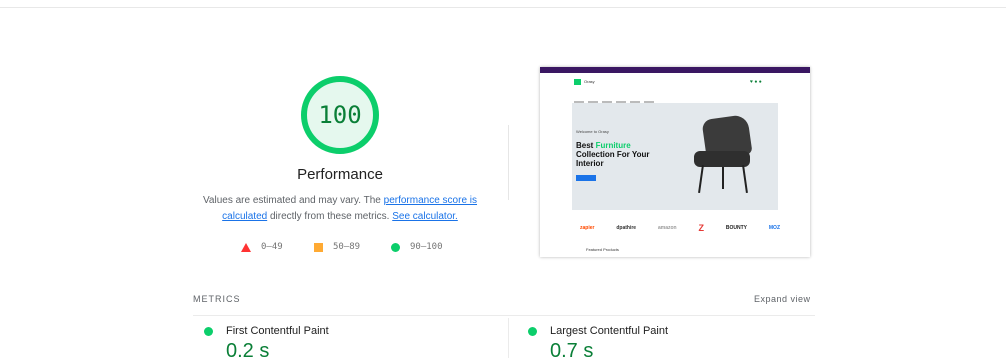 Image resolution: width=1006 pixels, height=363 pixels. What do you see at coordinates (774, 228) in the screenshot?
I see `brand-moz: MOZ` at bounding box center [774, 228].